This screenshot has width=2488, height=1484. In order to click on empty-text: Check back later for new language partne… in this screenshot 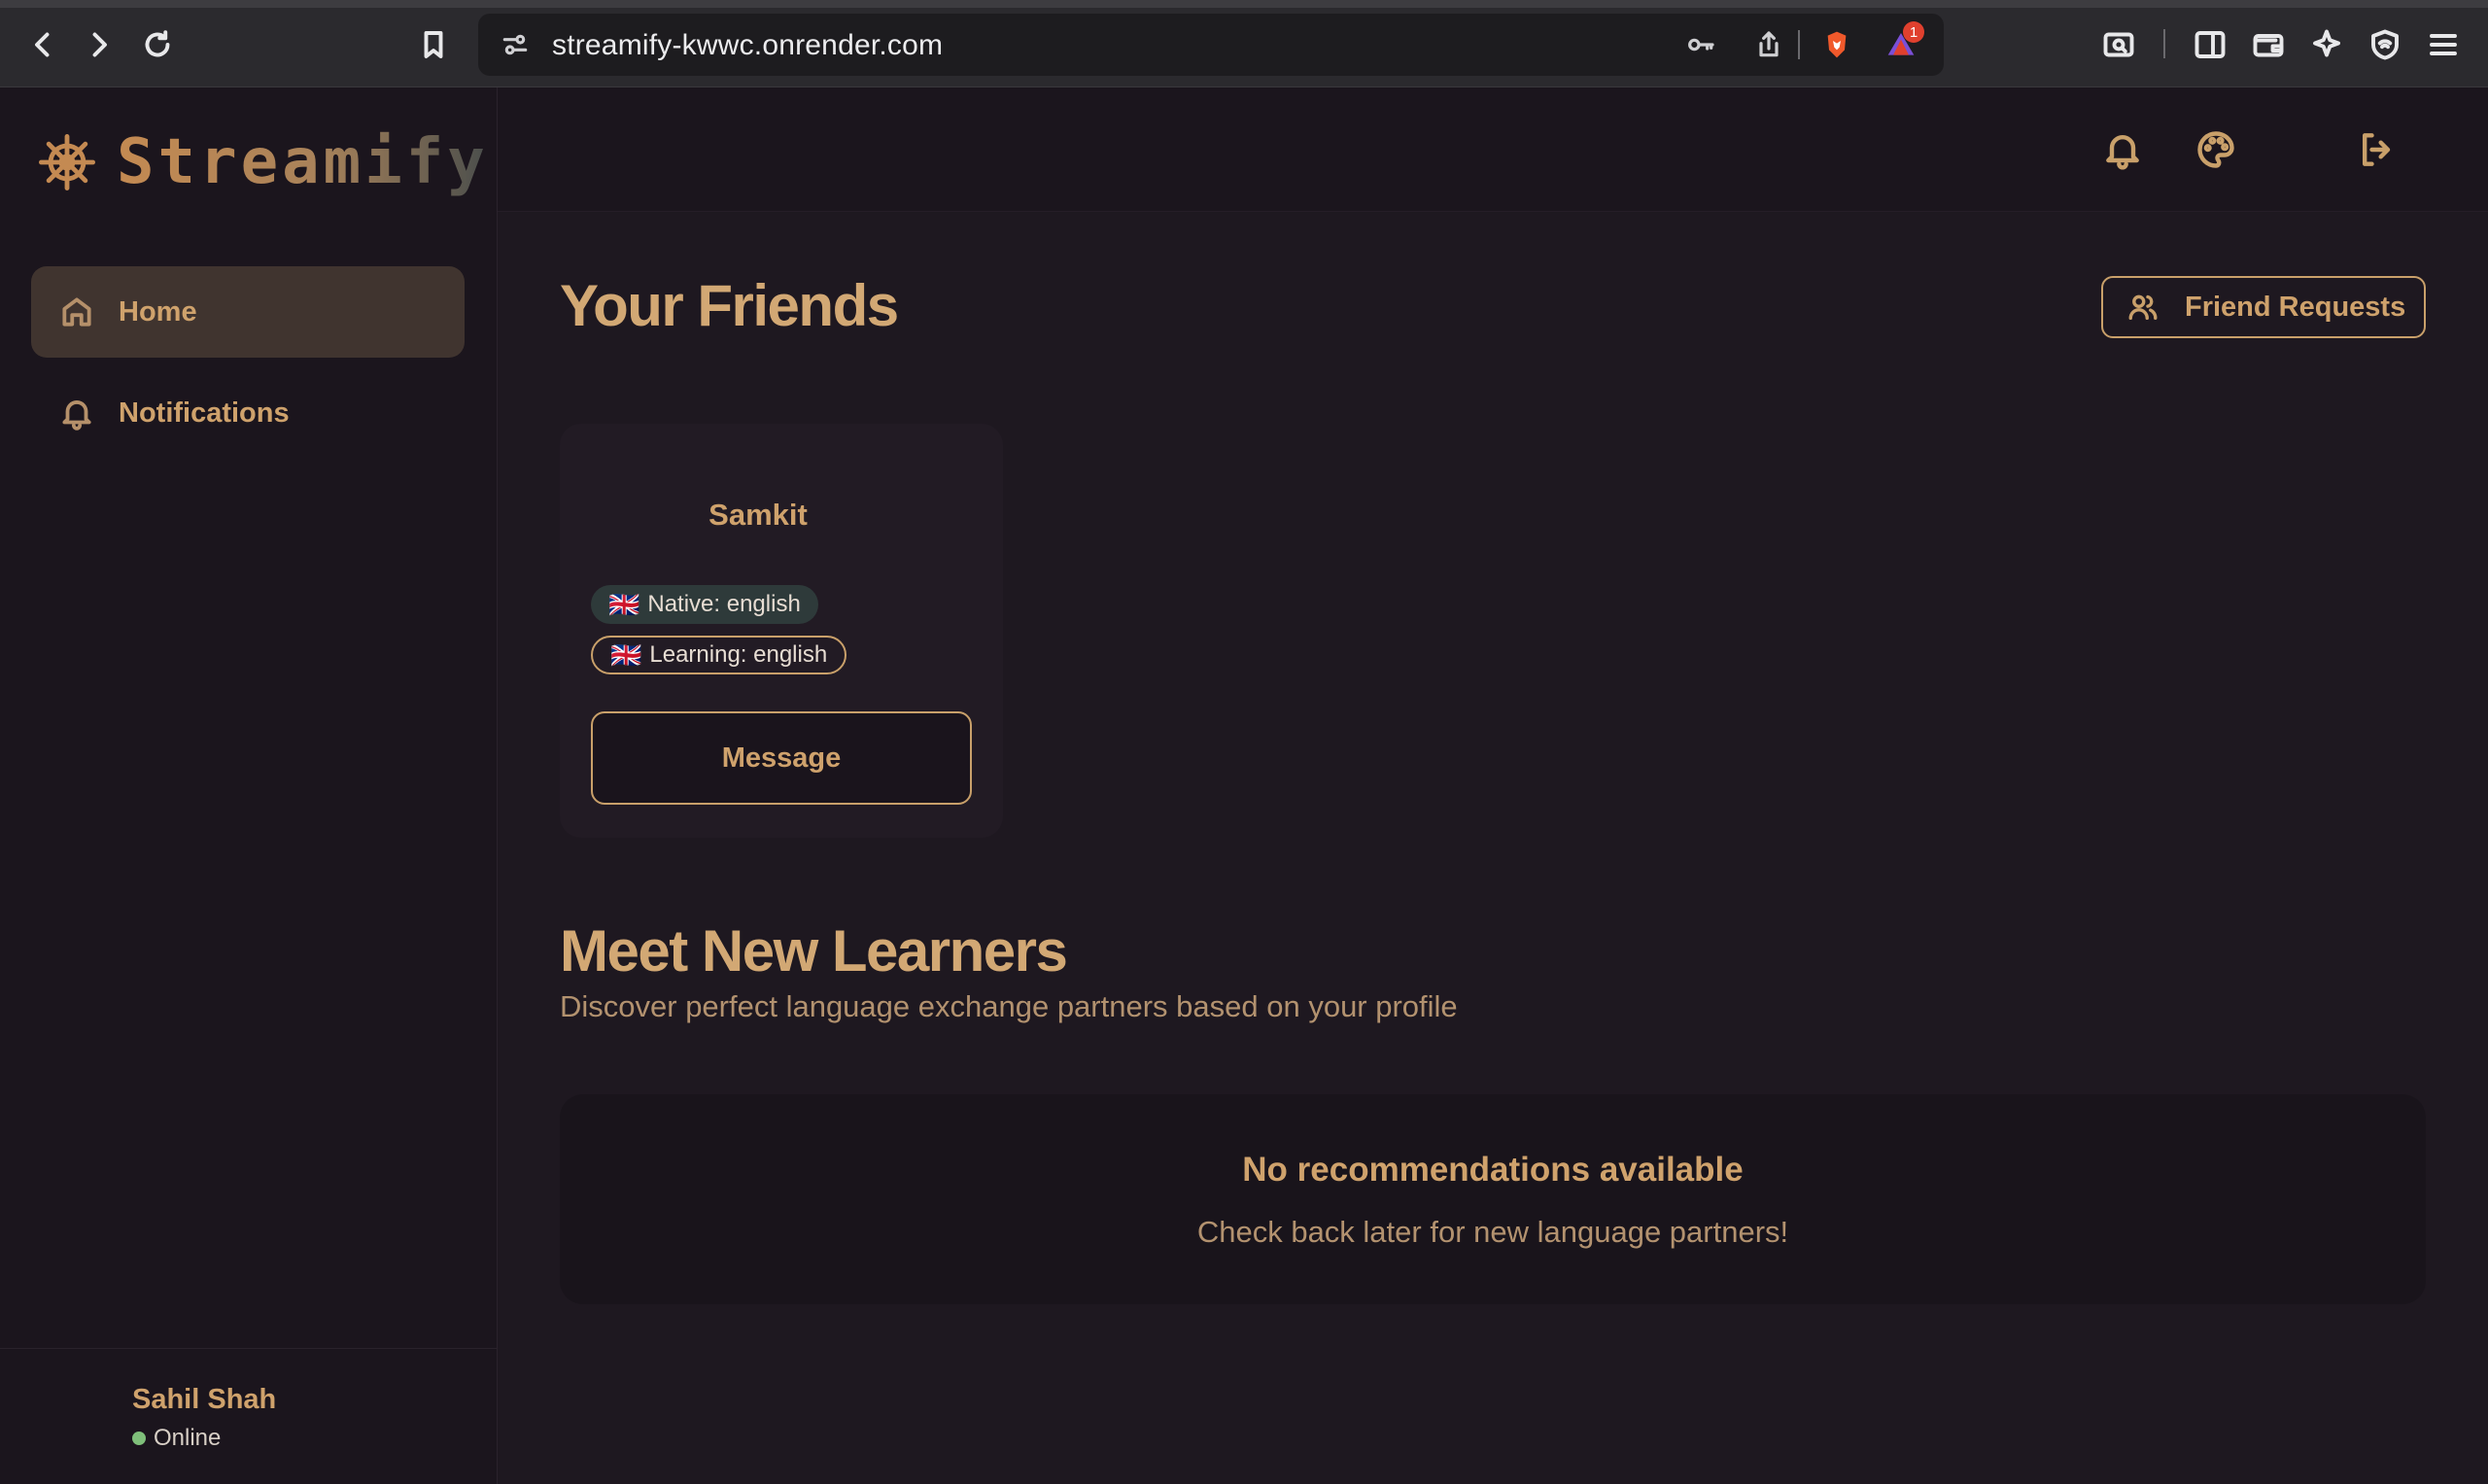, I will do `click(1492, 1232)`.